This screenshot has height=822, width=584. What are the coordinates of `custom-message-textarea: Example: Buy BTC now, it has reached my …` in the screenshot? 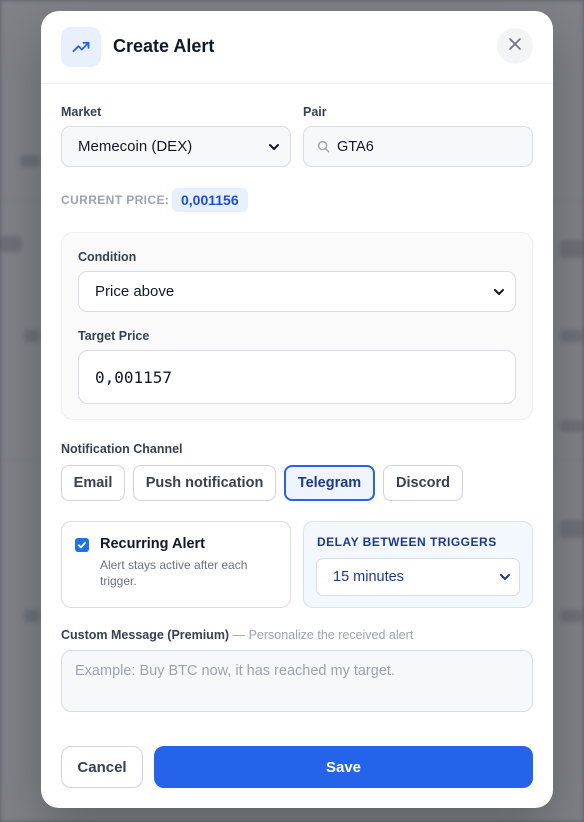 It's located at (297, 681).